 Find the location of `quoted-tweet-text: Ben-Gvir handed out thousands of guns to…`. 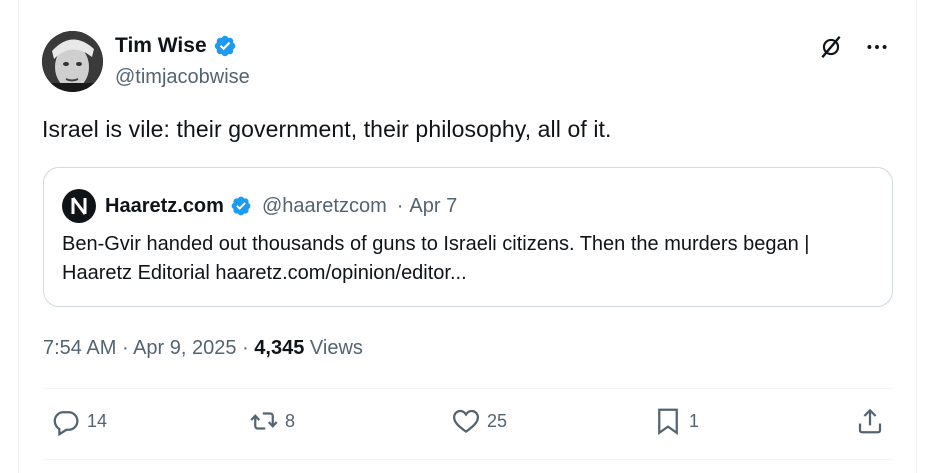

quoted-tweet-text: Ben-Gvir handed out thousands of guns to… is located at coordinates (436, 258).